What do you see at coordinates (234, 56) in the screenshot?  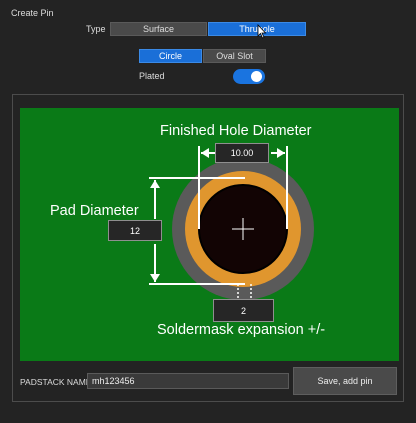 I see `shape-oval-slot-button: Oval Slot` at bounding box center [234, 56].